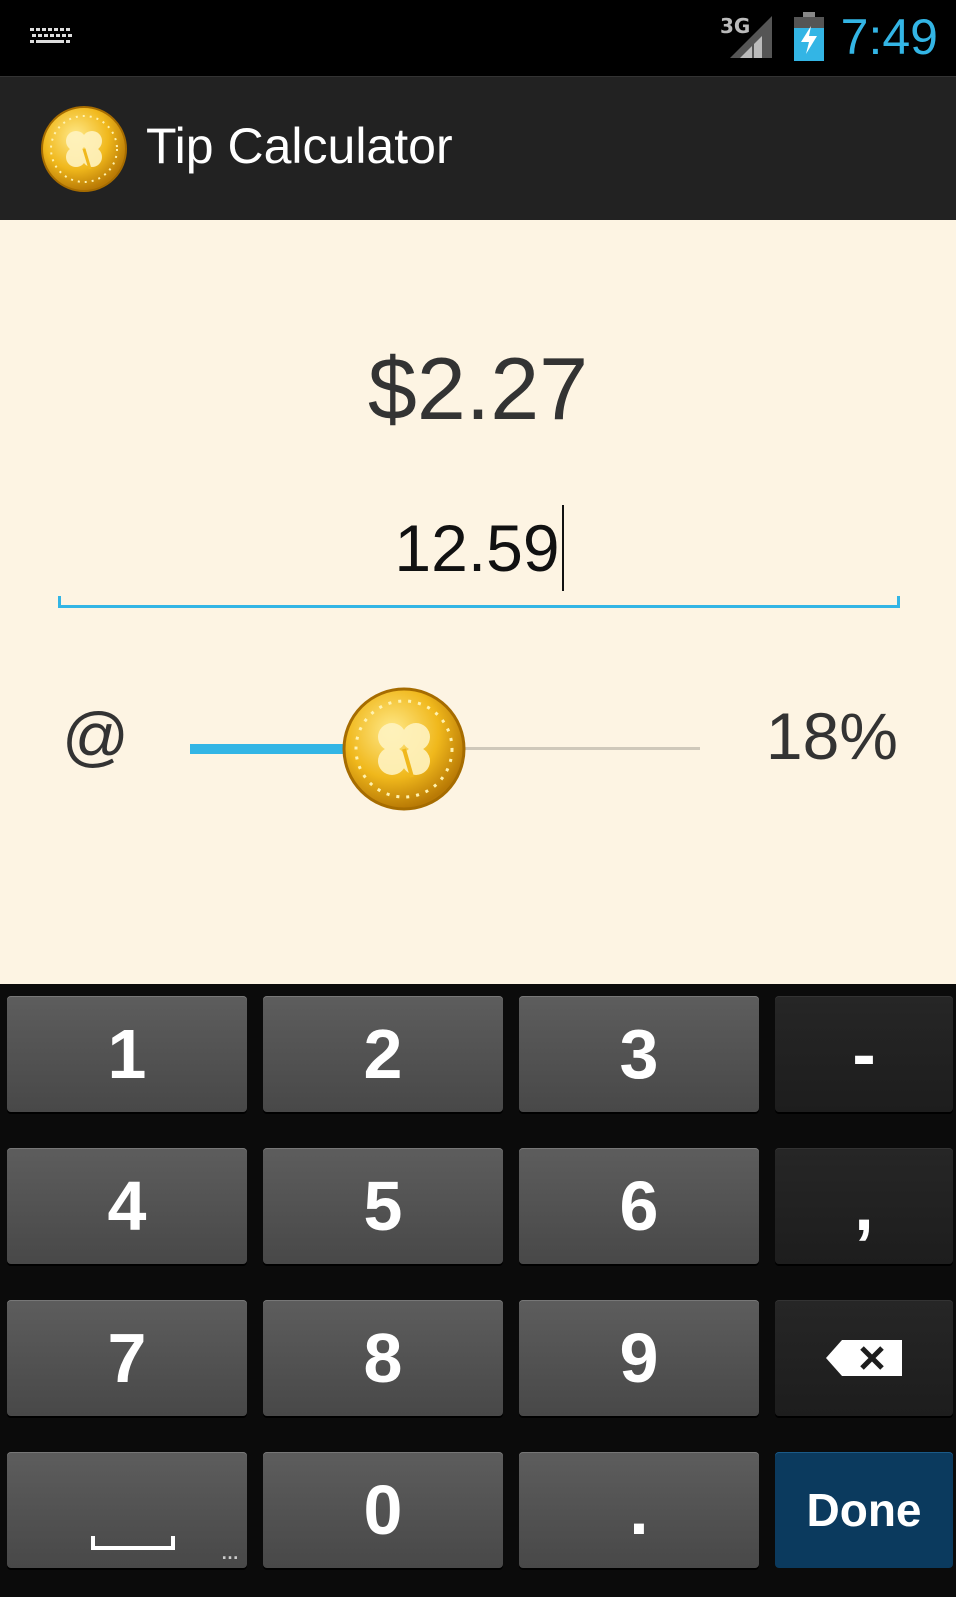 The height and width of the screenshot is (1597, 956). I want to click on backspace-key, so click(864, 1358).